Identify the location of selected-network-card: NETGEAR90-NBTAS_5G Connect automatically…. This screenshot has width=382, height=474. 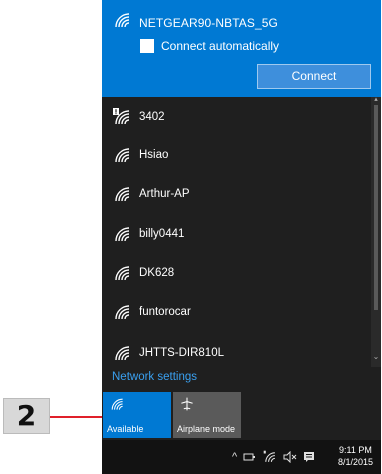
(241, 48).